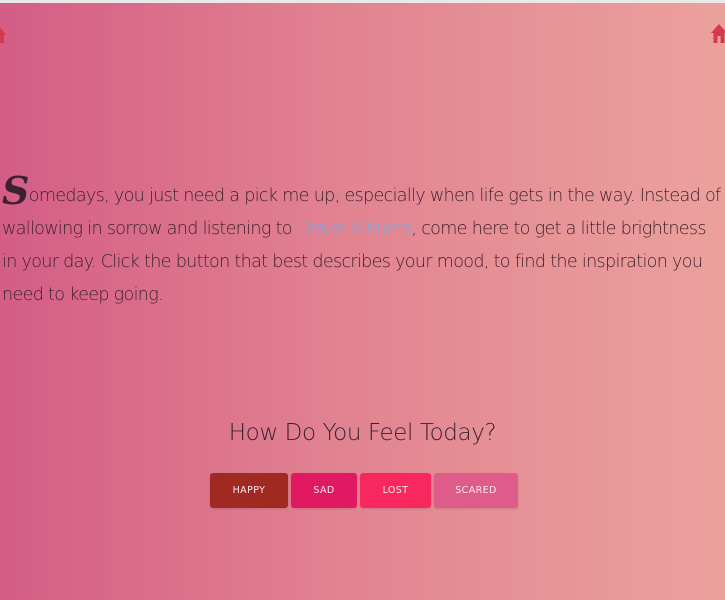 The width and height of the screenshot is (725, 600). I want to click on scared-button: SCARED, so click(476, 490).